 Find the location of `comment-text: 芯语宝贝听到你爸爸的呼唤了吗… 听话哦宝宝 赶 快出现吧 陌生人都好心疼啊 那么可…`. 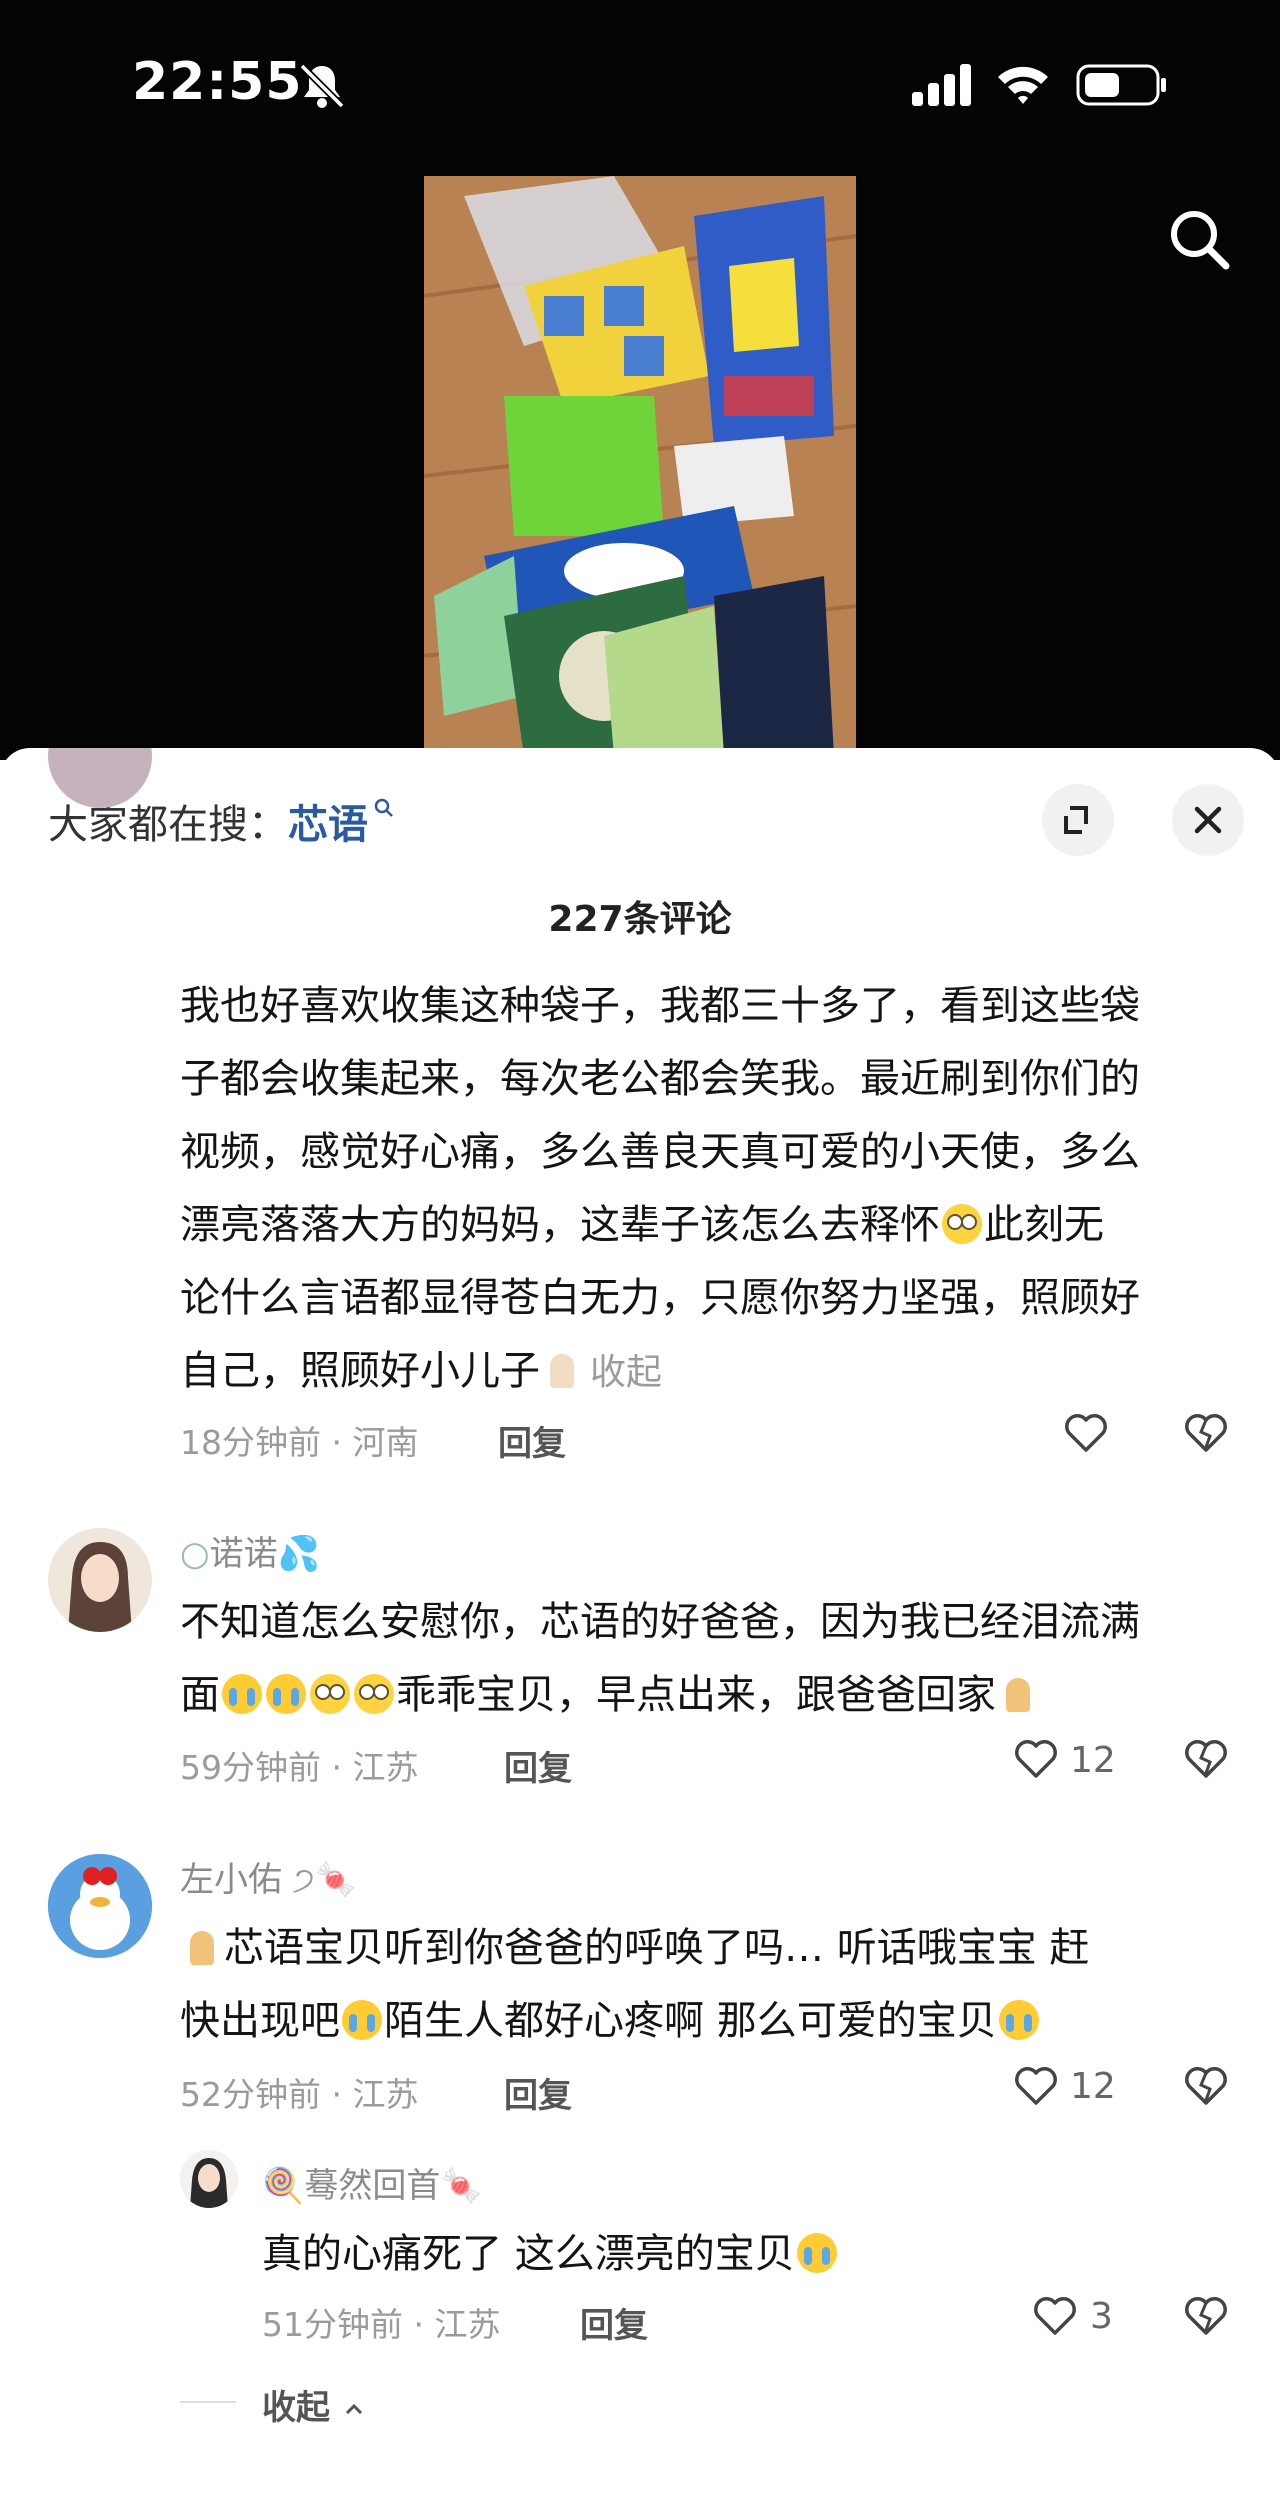

comment-text: 芯语宝贝听到你爸爸的呼唤了吗… 听话哦宝宝 赶 快出现吧 陌生人都好心疼啊 那么可… is located at coordinates (710, 1985).